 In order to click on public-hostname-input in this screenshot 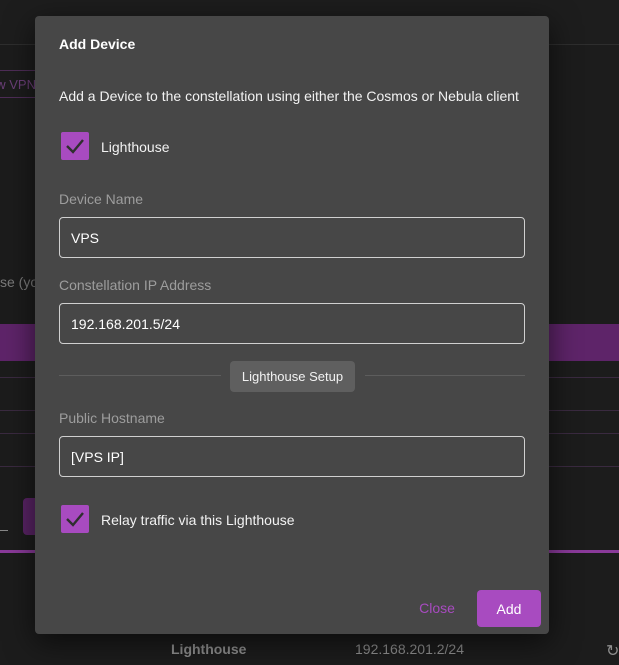, I will do `click(292, 456)`.